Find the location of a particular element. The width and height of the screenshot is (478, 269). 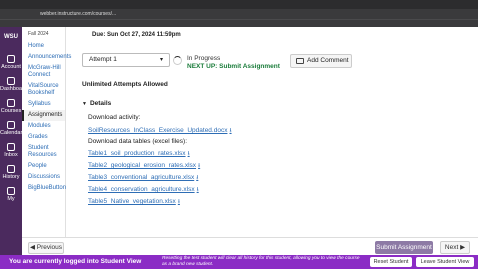

file-link-table1: Table1_soil_production_rates.xlsx ⭳ is located at coordinates (139, 154).